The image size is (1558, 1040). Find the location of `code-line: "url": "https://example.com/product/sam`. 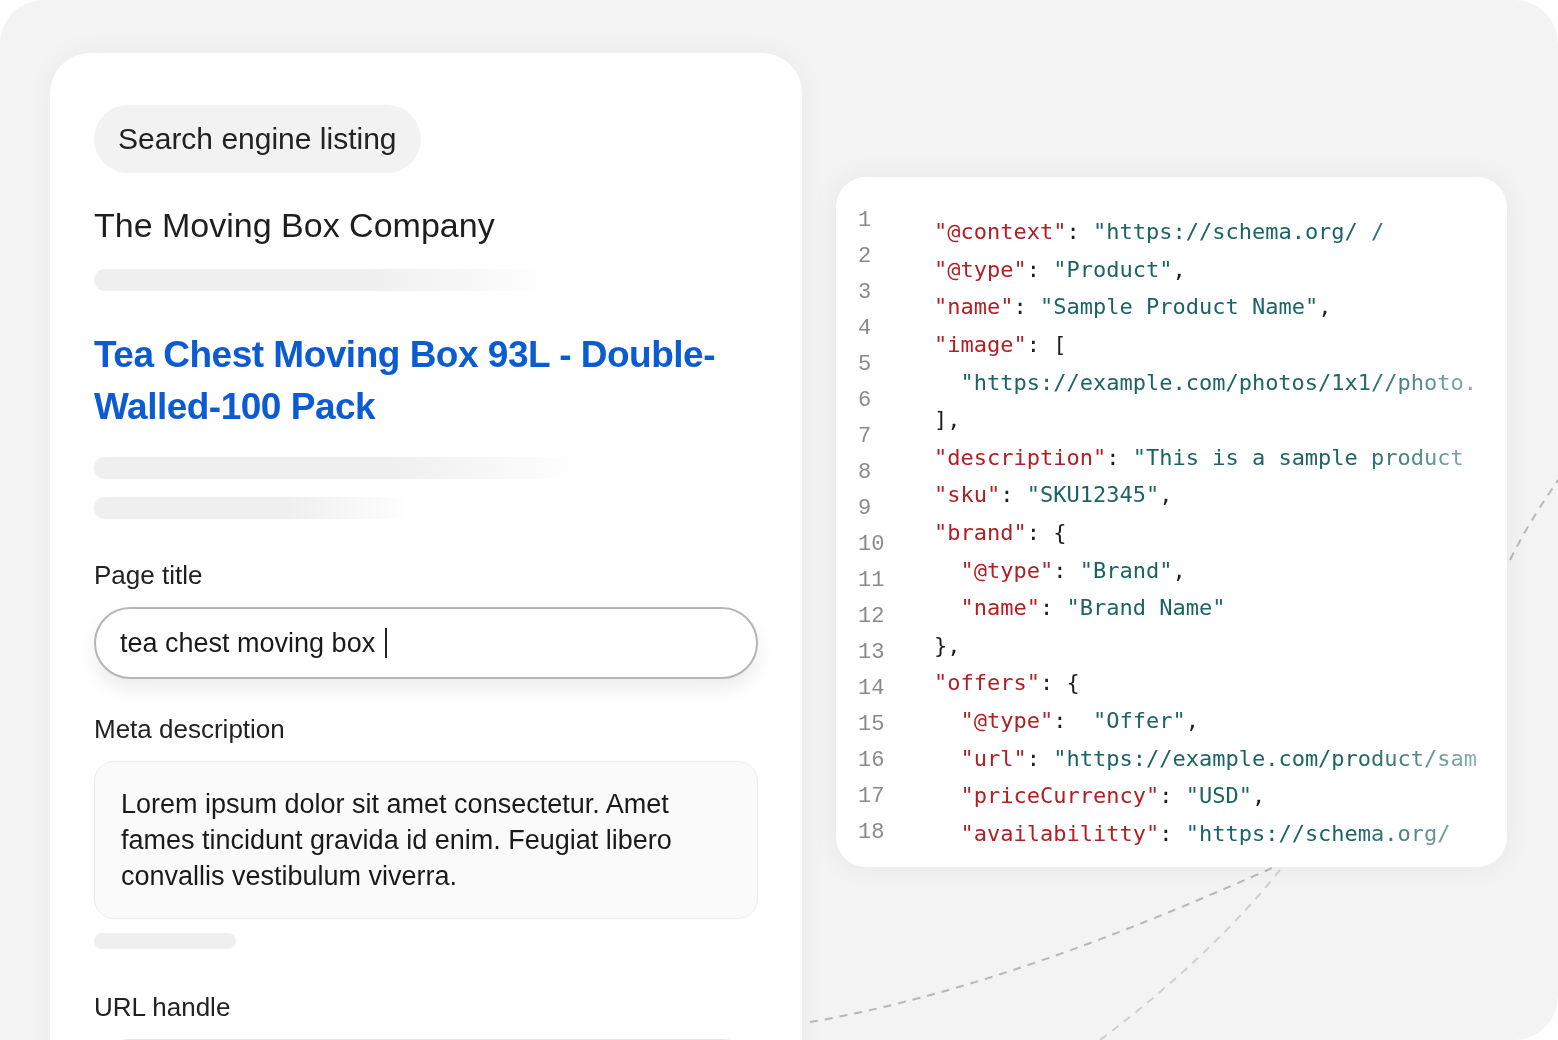

code-line: "url": "https://example.com/product/sam is located at coordinates (1218, 758).